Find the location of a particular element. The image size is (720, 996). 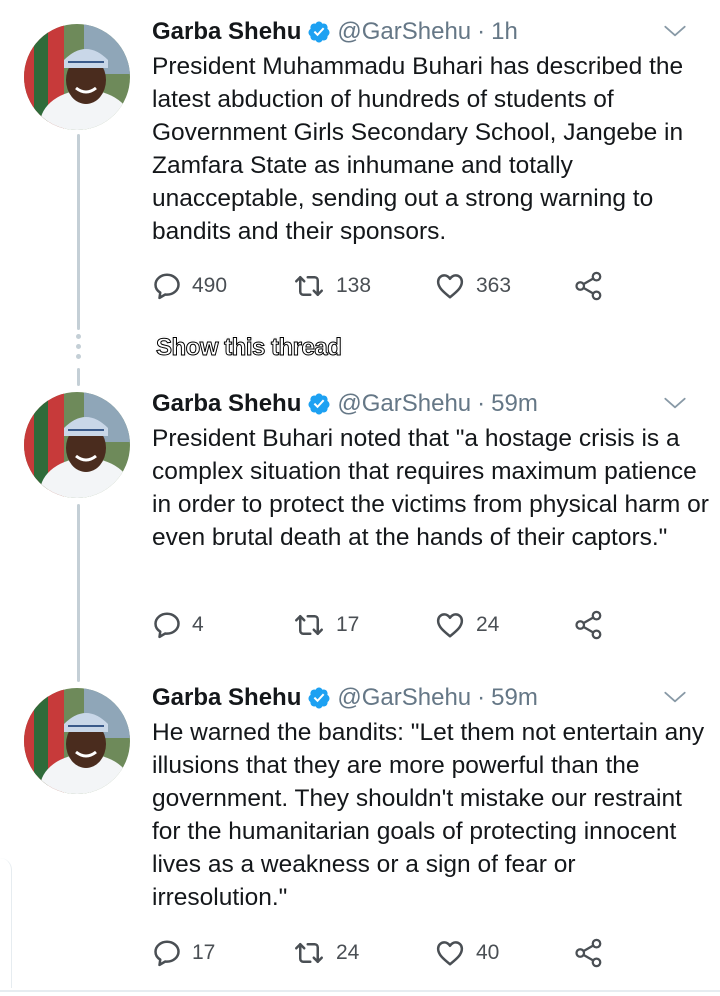

like-count: 24 is located at coordinates (488, 624).